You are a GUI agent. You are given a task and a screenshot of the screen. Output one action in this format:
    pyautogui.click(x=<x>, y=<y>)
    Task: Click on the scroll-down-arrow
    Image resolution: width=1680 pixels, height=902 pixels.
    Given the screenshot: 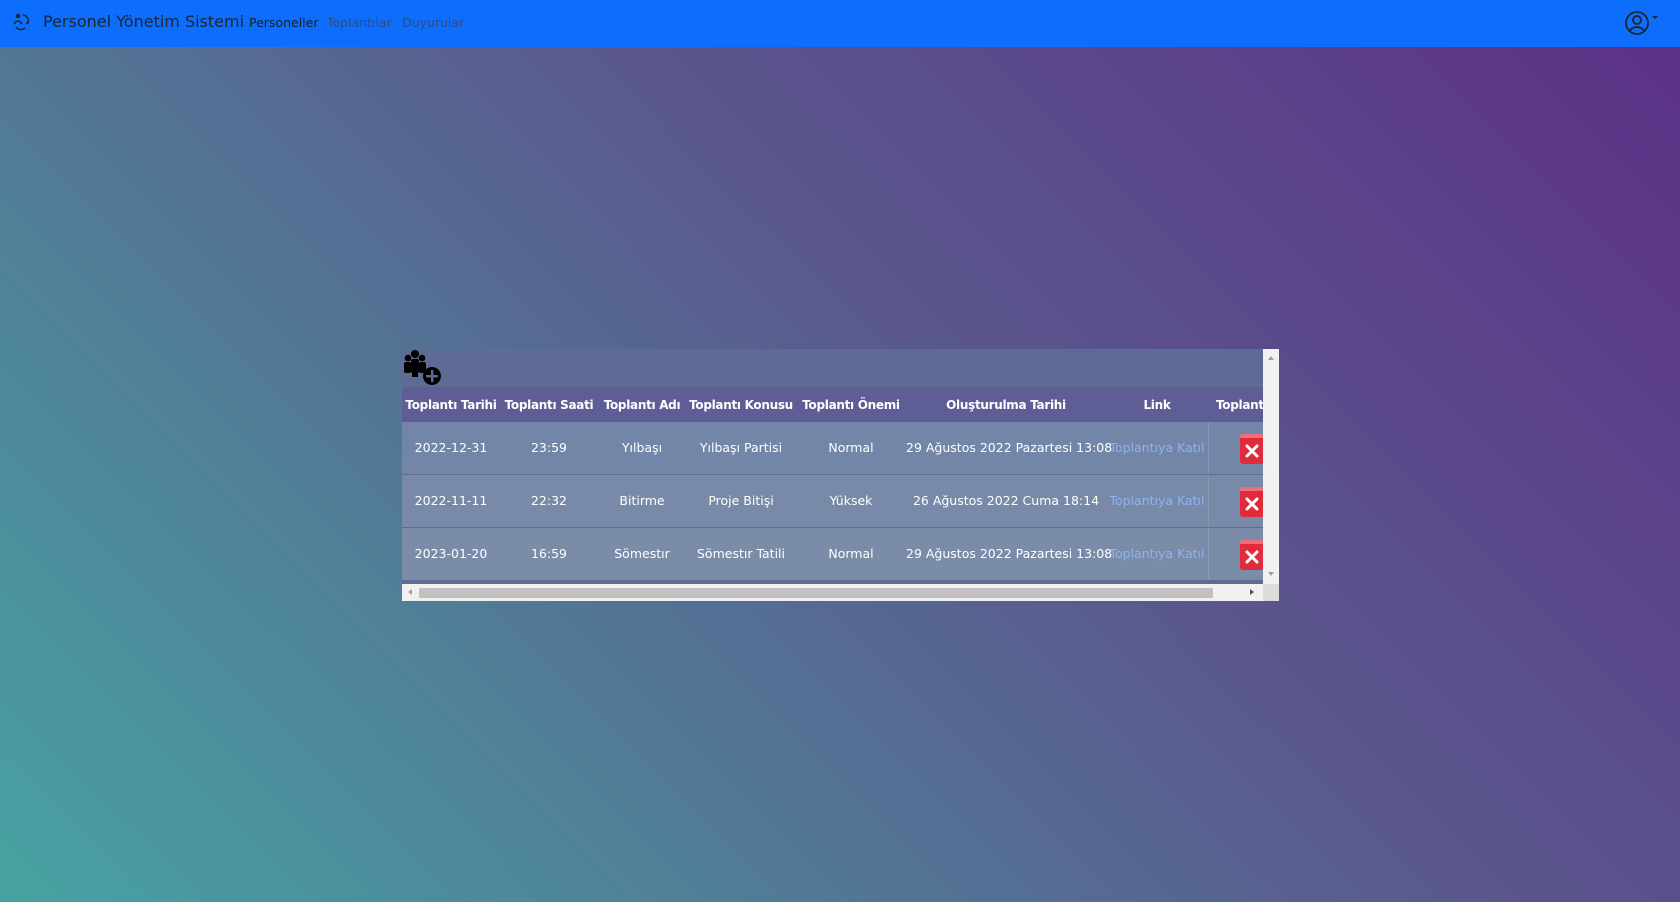 What is the action you would take?
    pyautogui.click(x=1271, y=574)
    